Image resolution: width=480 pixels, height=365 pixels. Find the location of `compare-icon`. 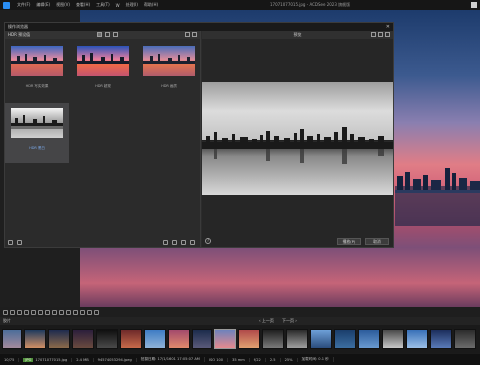

compare-icon is located at coordinates (75, 312).